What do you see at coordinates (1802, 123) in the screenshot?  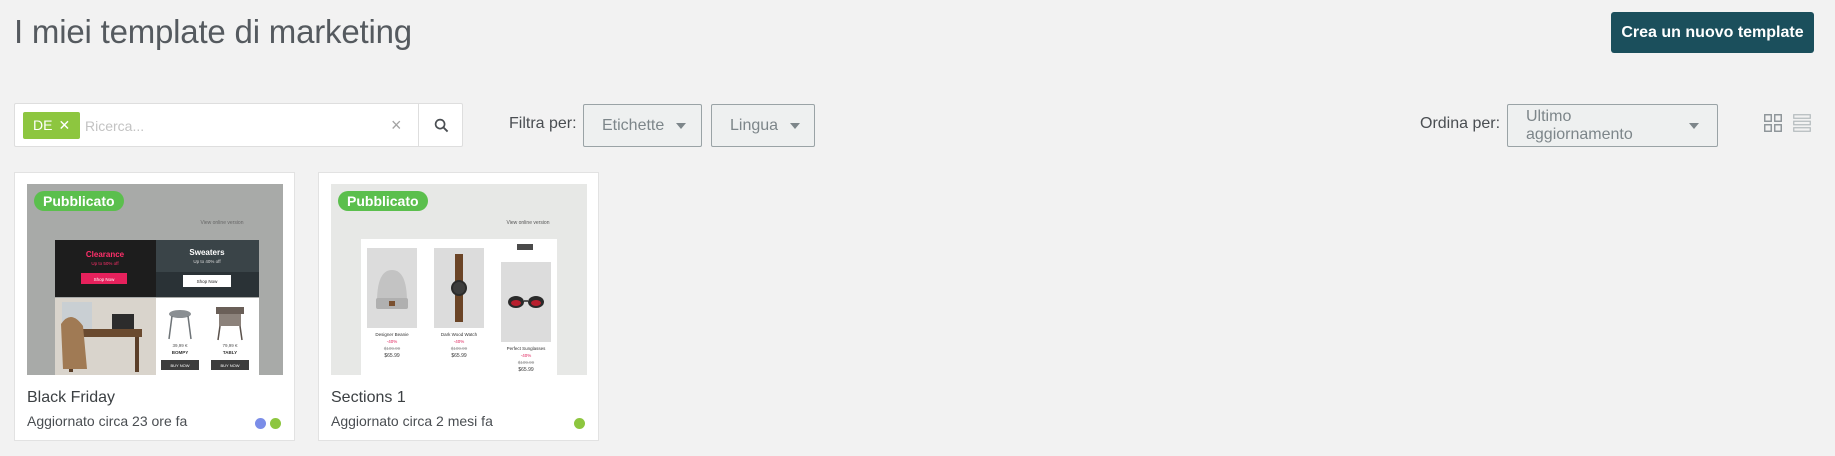 I see `list-view-icon` at bounding box center [1802, 123].